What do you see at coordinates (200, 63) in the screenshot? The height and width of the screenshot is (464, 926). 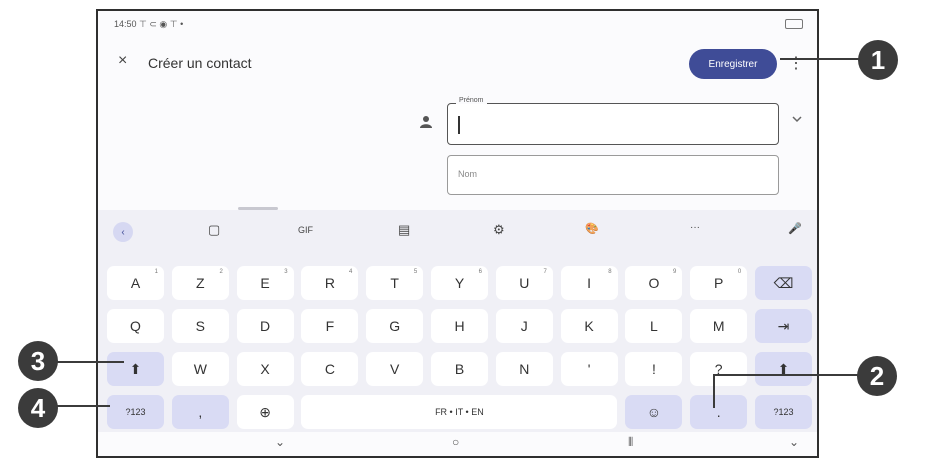 I see `page-title: Créer un contact` at bounding box center [200, 63].